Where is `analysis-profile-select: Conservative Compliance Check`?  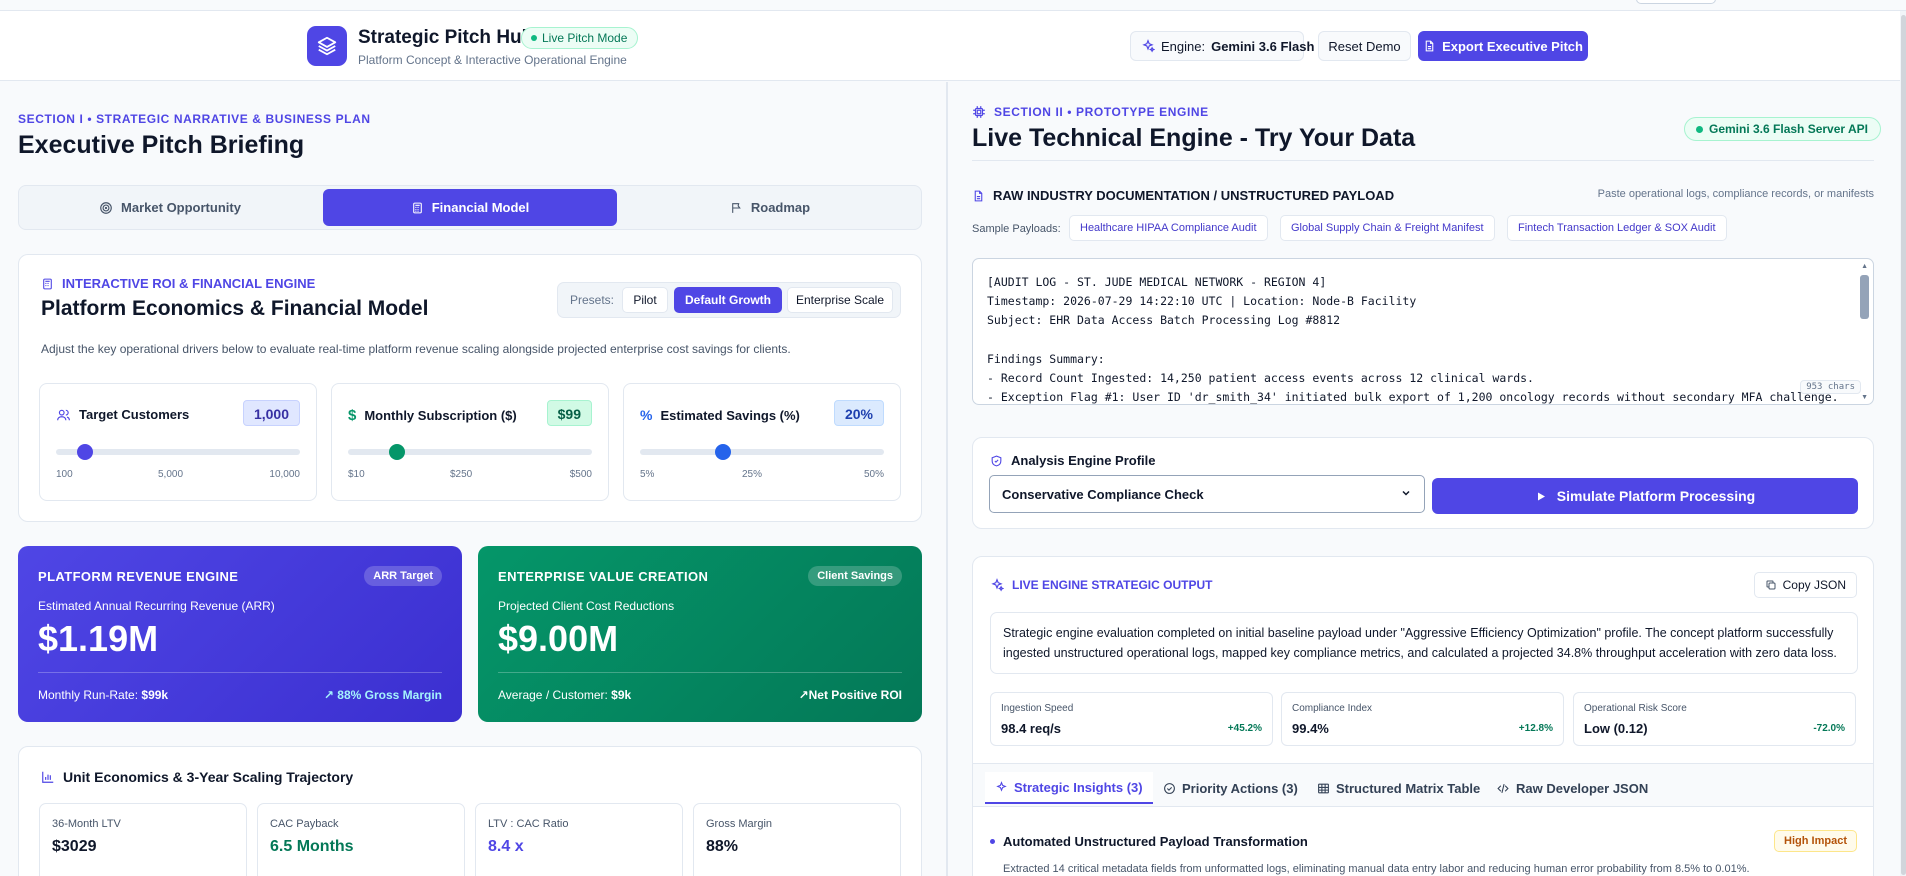 analysis-profile-select: Conservative Compliance Check is located at coordinates (1207, 494).